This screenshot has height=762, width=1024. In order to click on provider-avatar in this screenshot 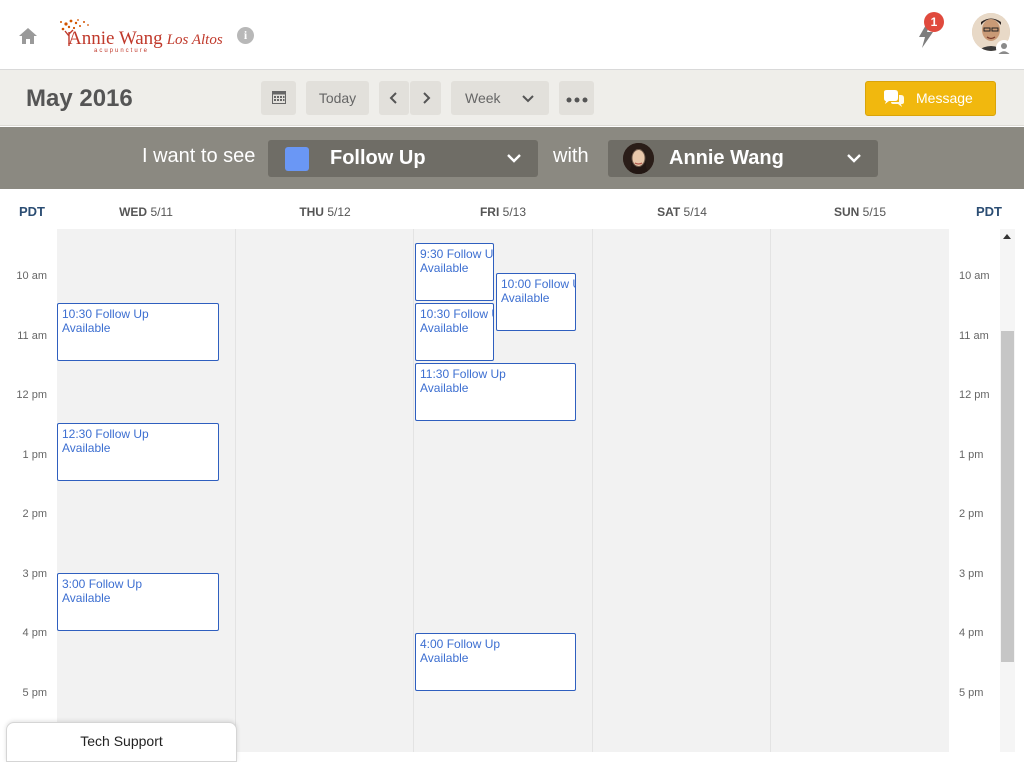, I will do `click(638, 158)`.